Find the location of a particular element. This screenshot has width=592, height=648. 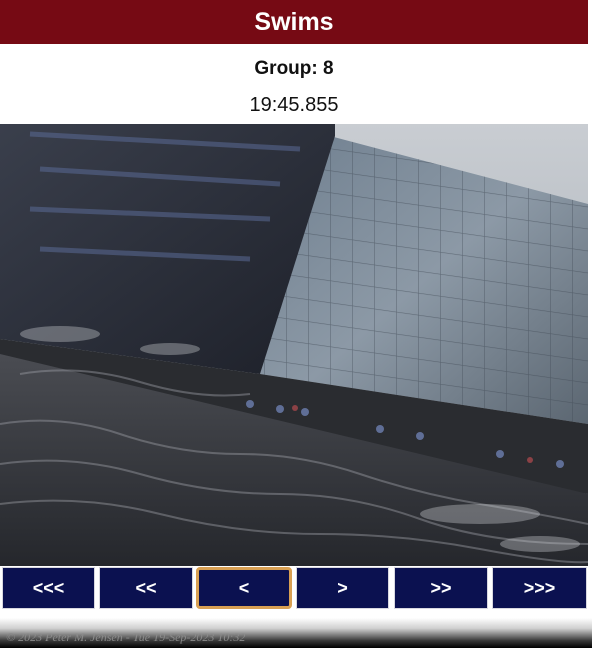

page-title: Swims is located at coordinates (294, 21).